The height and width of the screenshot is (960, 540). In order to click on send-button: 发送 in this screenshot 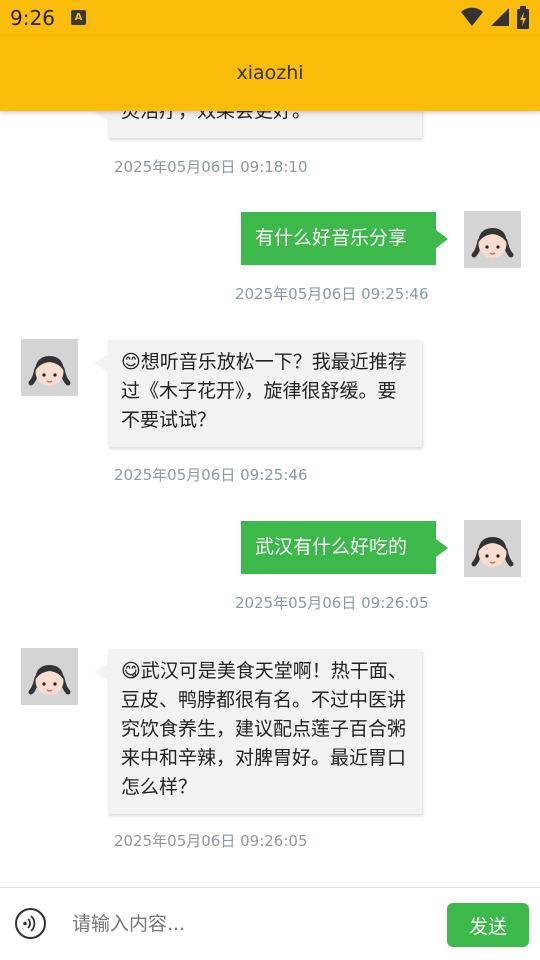, I will do `click(488, 925)`.